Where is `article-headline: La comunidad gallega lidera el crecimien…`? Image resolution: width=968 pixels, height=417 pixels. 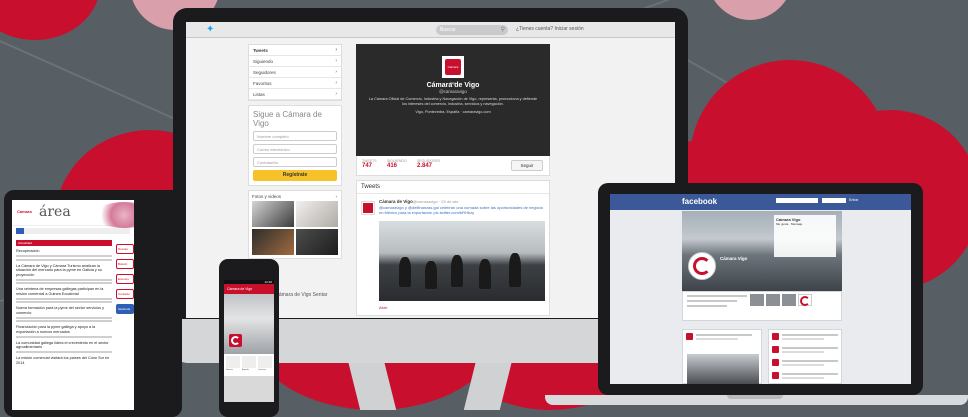
article-headline: La comunidad gallega lidera el crecimien… is located at coordinates (64, 345).